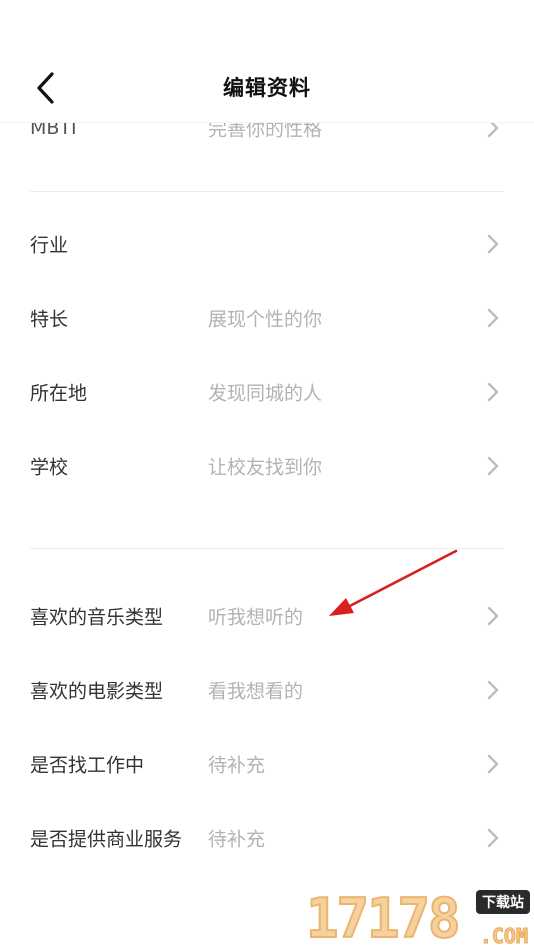  What do you see at coordinates (267, 764) in the screenshot?
I see `row-job-seeking: 是否找工作中 待补充` at bounding box center [267, 764].